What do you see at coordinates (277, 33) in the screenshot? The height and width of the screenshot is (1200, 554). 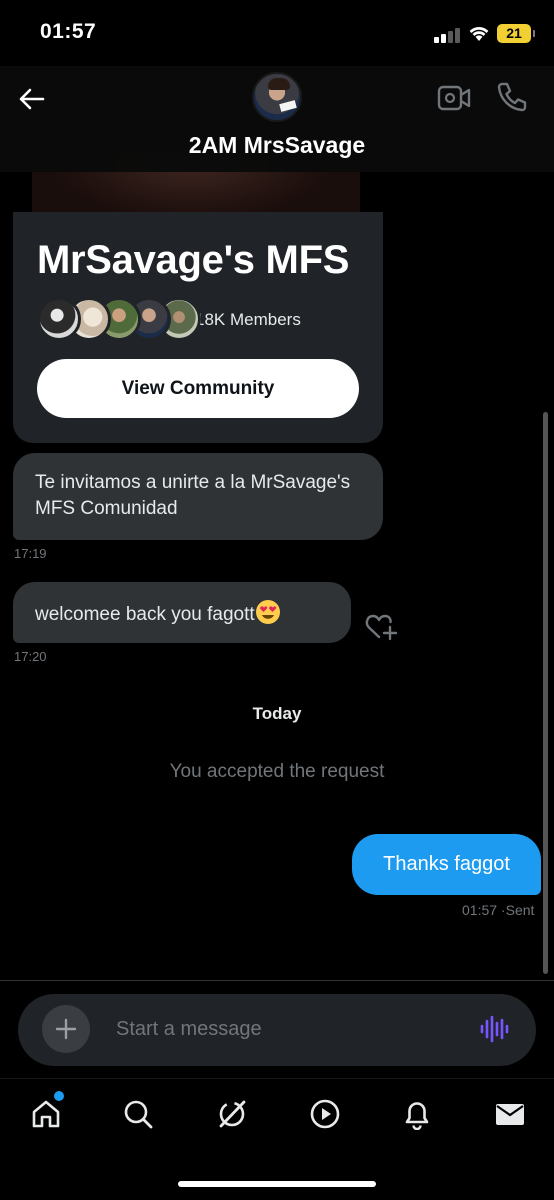 I see `status-bar: 01:57 21` at bounding box center [277, 33].